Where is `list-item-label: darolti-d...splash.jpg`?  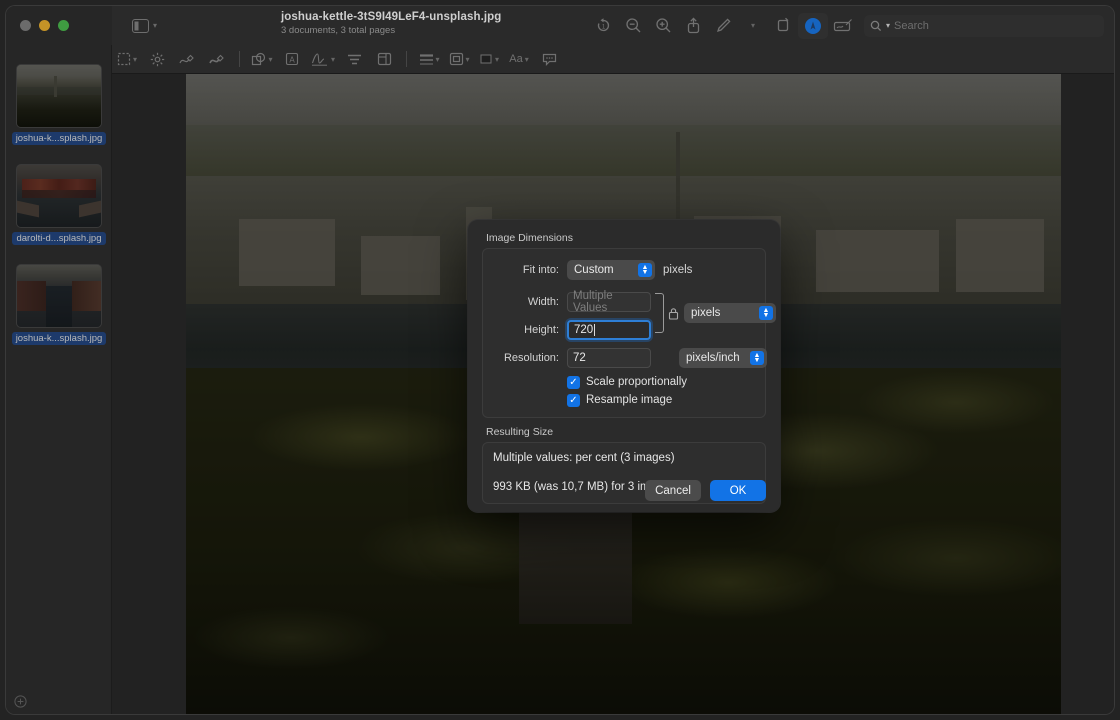
list-item-label: darolti-d...splash.jpg is located at coordinates (59, 238).